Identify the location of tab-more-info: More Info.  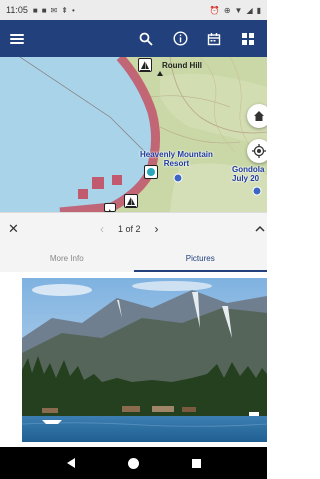
(67, 258).